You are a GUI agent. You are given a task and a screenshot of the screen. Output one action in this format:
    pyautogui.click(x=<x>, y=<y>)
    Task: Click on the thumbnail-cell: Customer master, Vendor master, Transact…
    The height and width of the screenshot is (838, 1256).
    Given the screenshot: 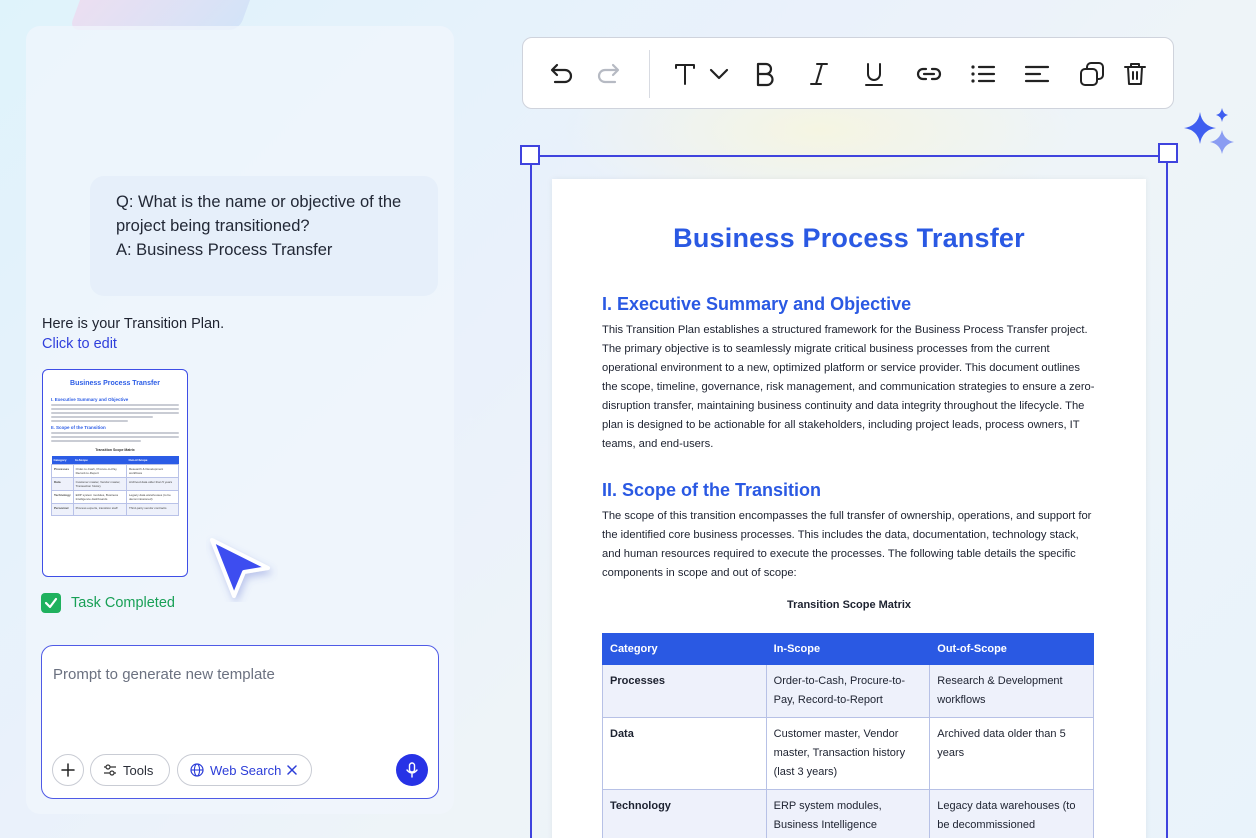 What is the action you would take?
    pyautogui.click(x=99, y=484)
    